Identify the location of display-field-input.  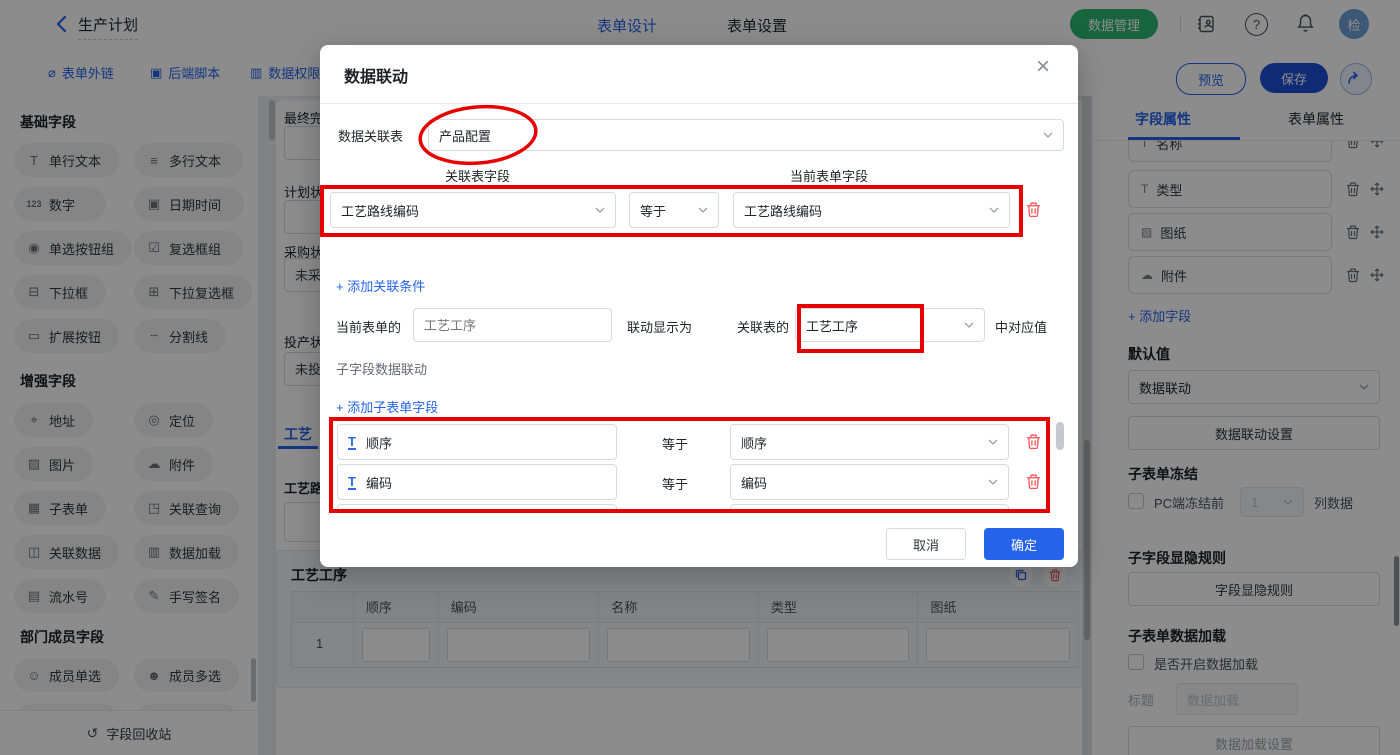
(512, 325).